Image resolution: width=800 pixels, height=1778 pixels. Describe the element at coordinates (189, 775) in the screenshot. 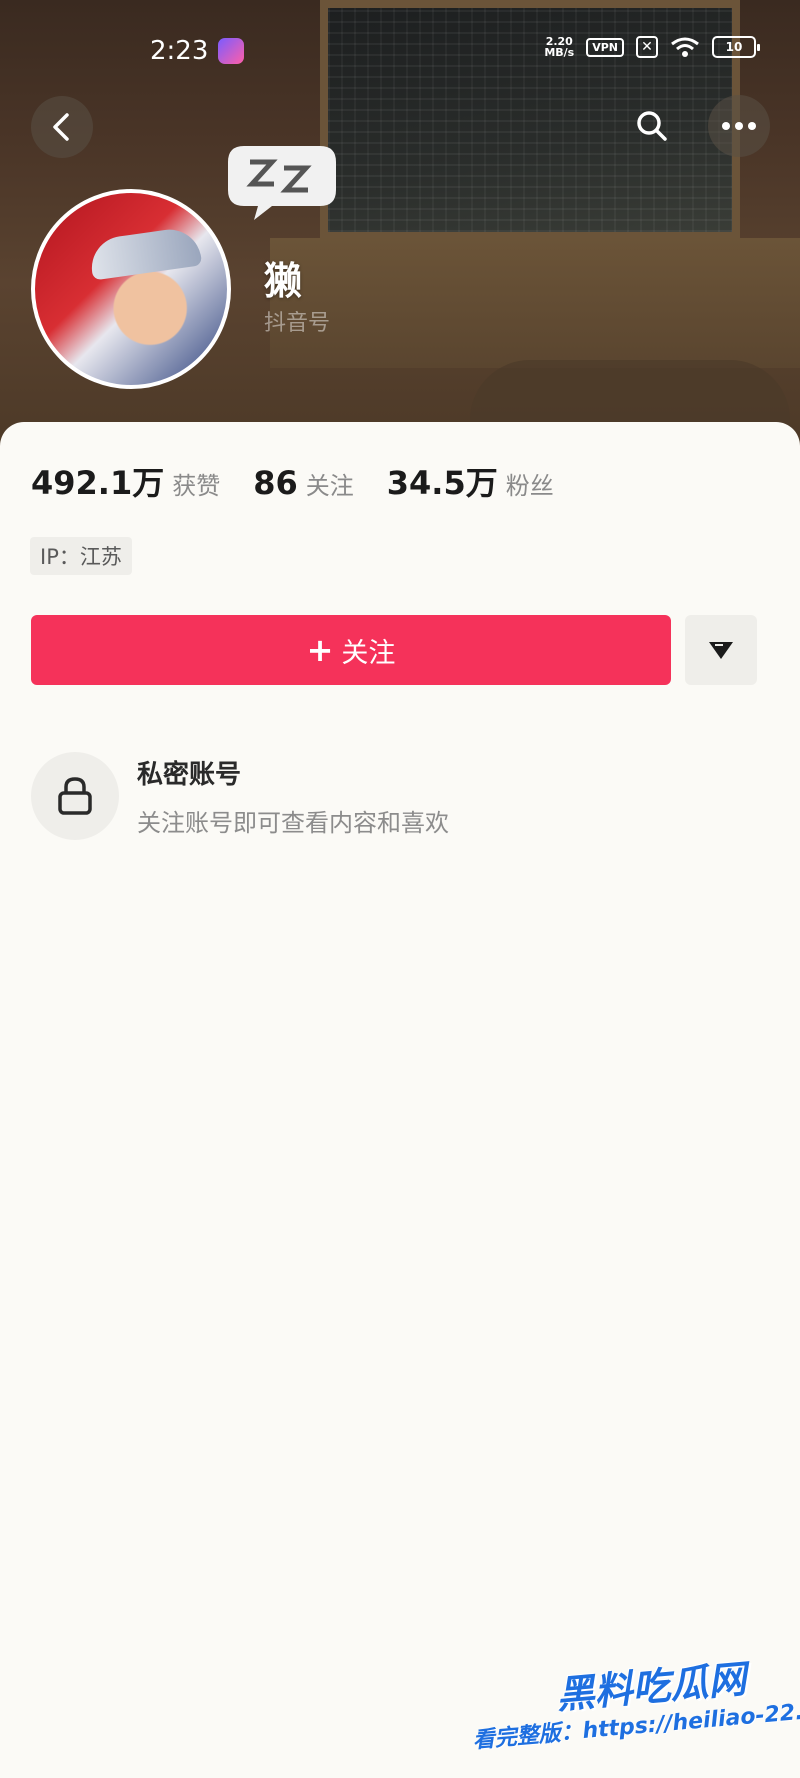

I see `private-account-title: 私密账号` at that location.